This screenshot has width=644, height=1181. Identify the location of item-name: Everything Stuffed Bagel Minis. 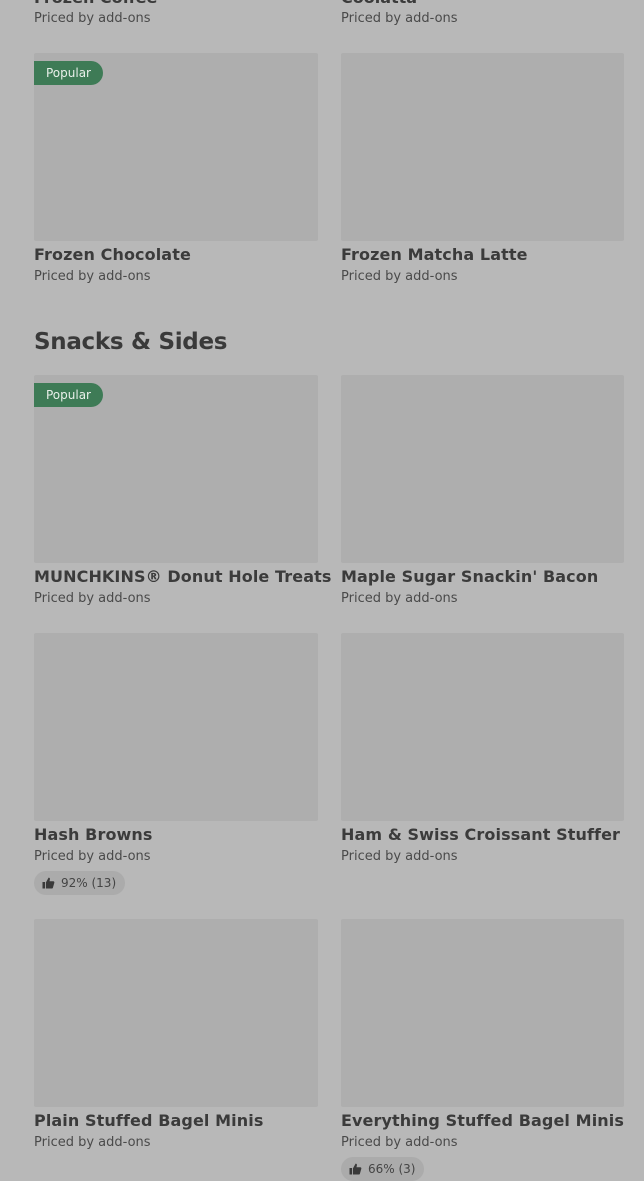
(482, 1120).